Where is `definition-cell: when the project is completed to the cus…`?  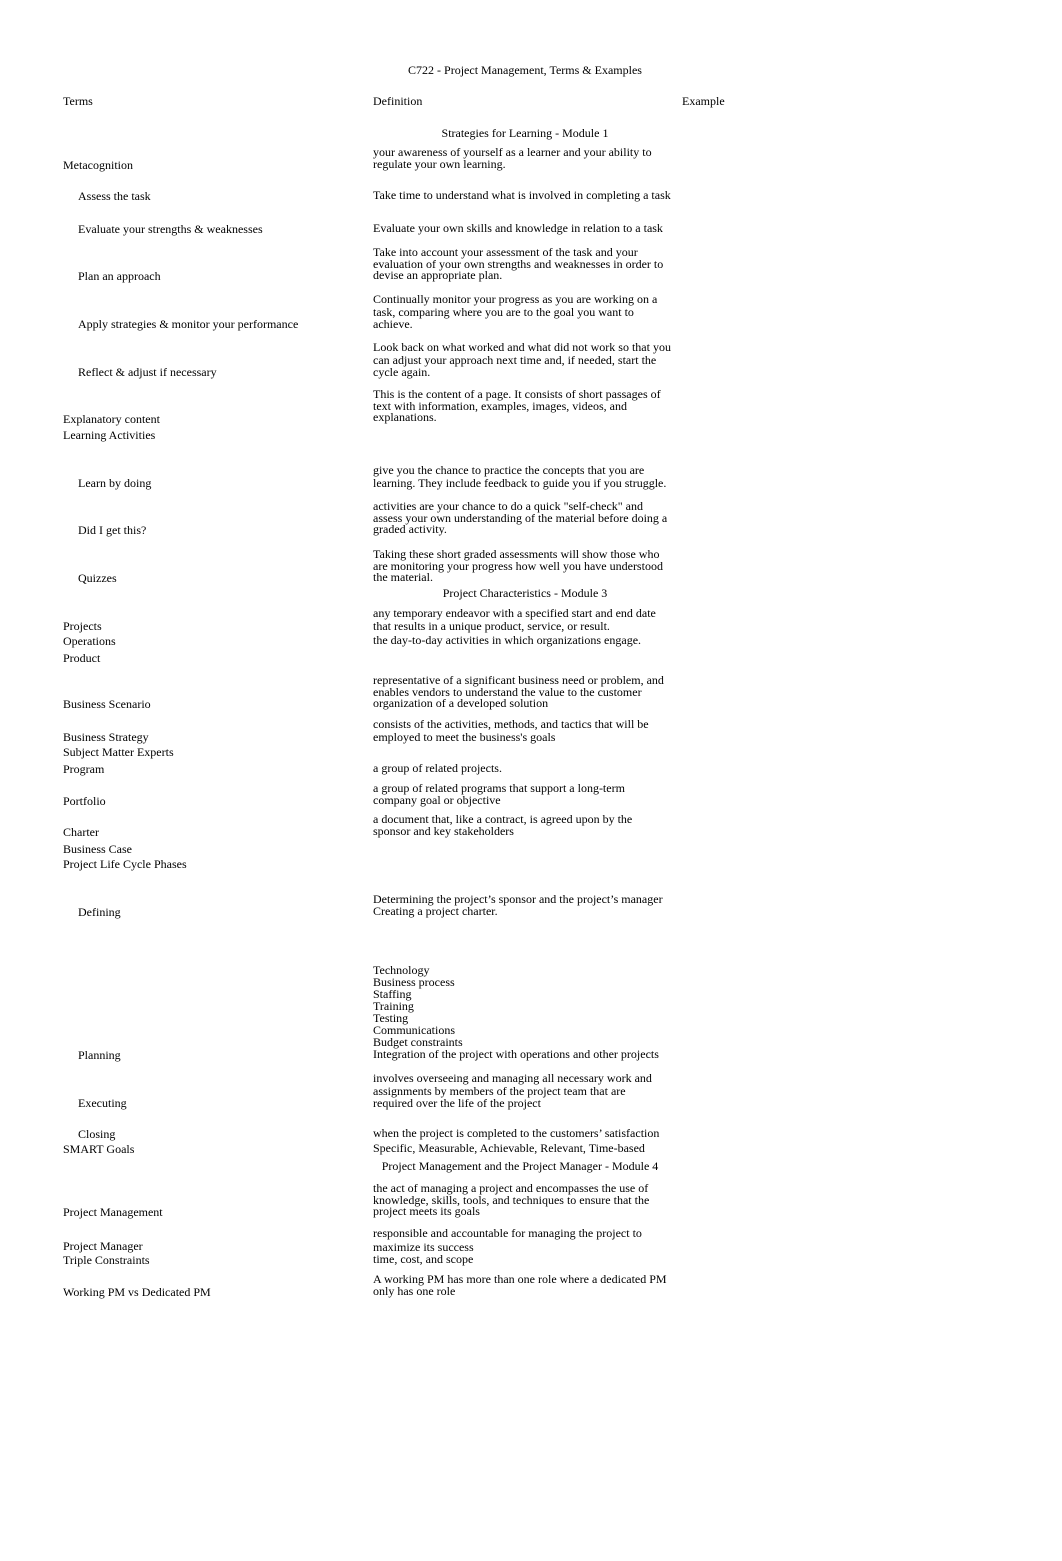
definition-cell: when the project is completed to the cus… is located at coordinates (516, 1133).